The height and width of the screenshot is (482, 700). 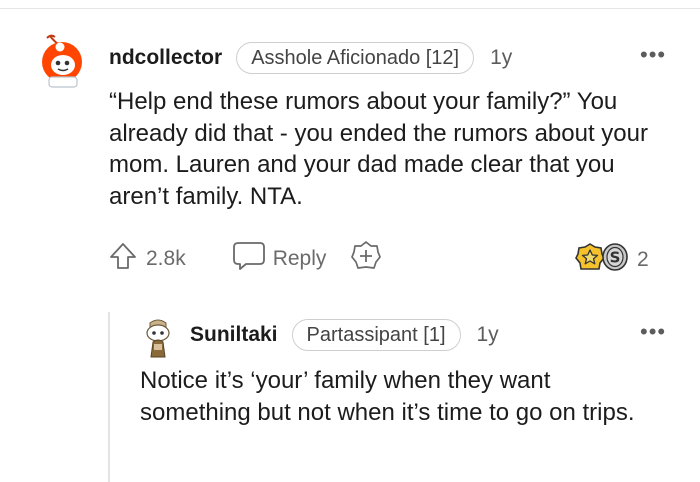 What do you see at coordinates (355, 58) in the screenshot?
I see `user-flair: Asshole Aficionado [12]` at bounding box center [355, 58].